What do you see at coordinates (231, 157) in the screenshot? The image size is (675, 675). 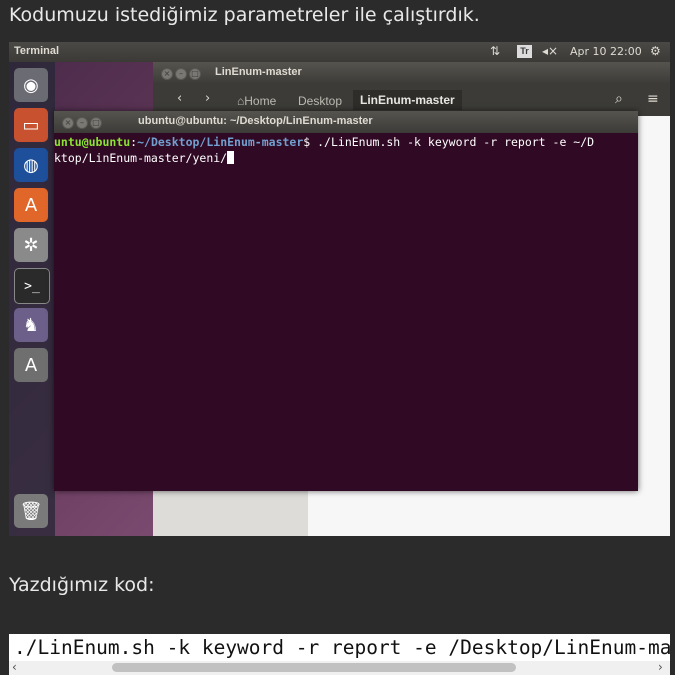 I see `terminal-cursor` at bounding box center [231, 157].